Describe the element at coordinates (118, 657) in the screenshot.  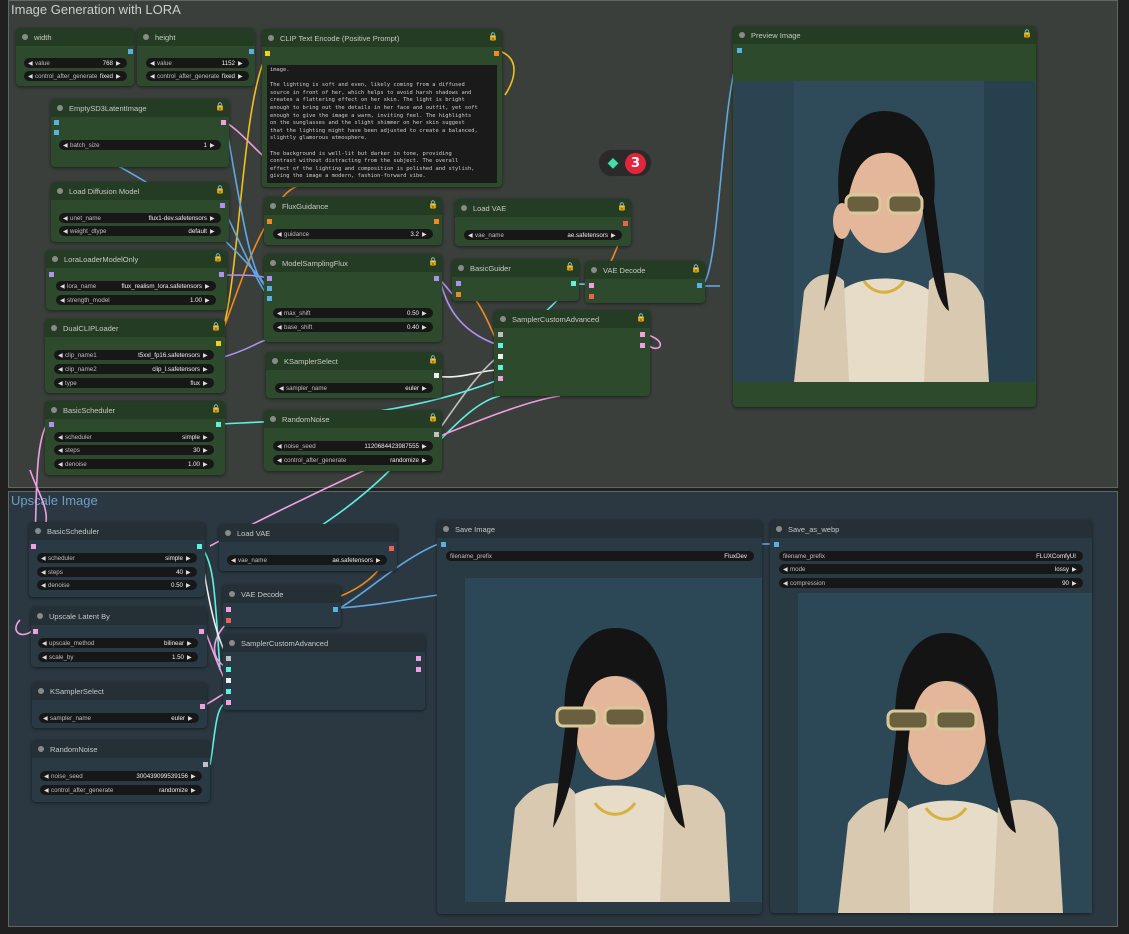
I see `scale-by-widget: ◀ scale_by 1.50 ▶` at that location.